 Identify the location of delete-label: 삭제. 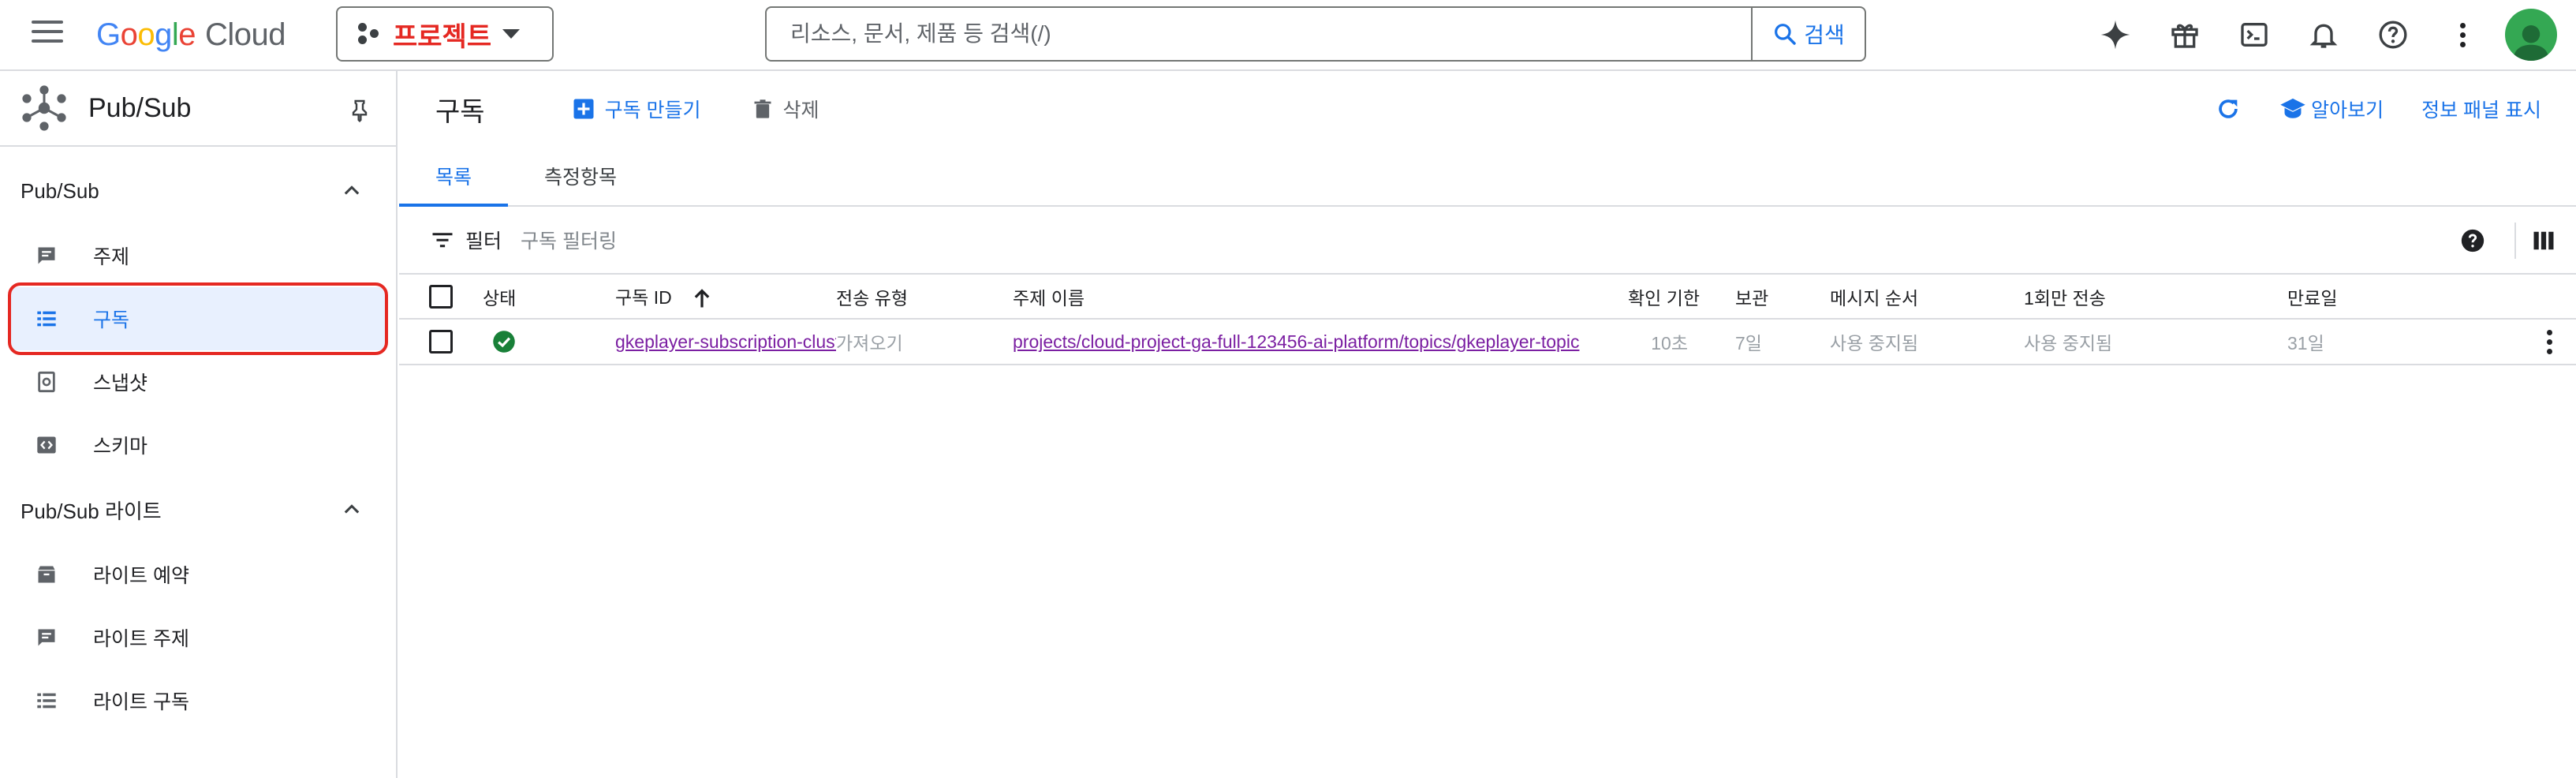
(800, 110).